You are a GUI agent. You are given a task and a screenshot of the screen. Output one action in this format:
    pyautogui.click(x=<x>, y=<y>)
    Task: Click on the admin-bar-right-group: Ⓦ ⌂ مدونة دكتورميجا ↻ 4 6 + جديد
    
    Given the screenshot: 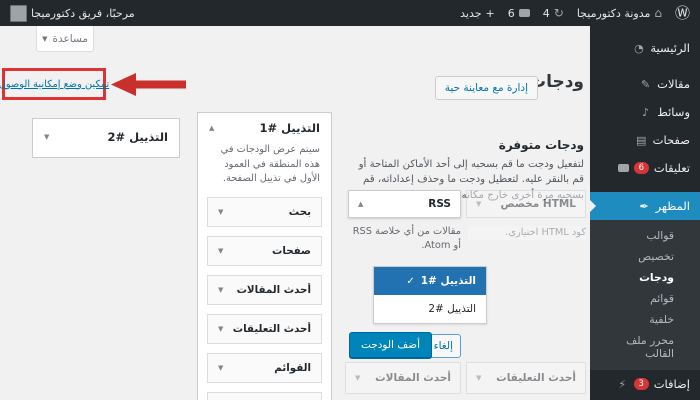 What is the action you would take?
    pyautogui.click(x=575, y=13)
    